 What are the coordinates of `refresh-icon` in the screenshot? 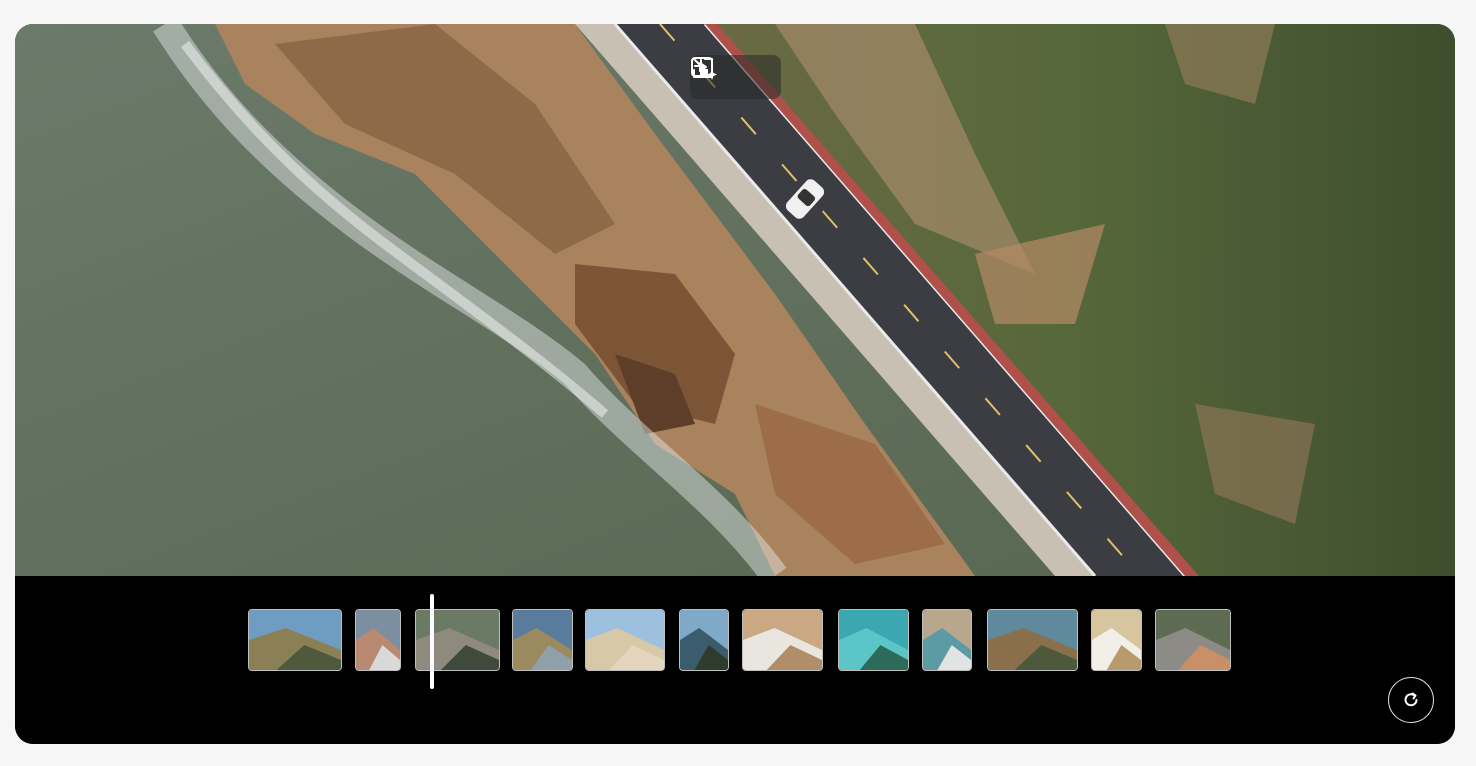 It's located at (1411, 699).